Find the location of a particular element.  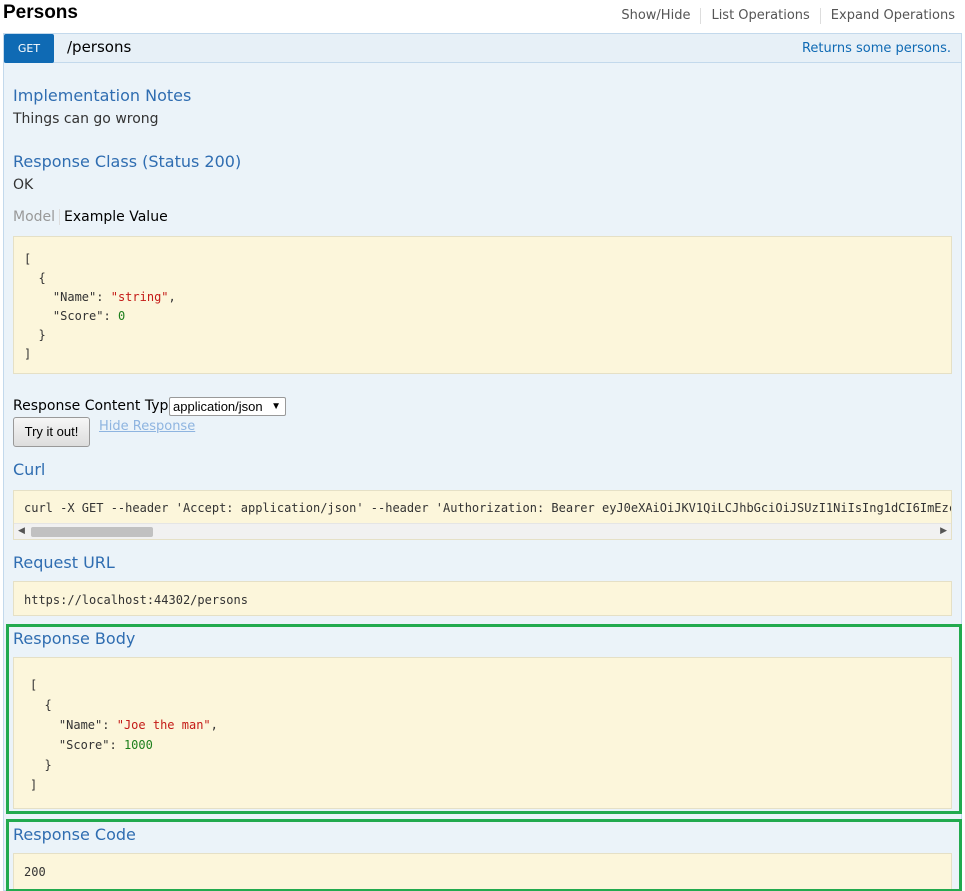

implementation-notes-text: Things can go wrong is located at coordinates (86, 119).